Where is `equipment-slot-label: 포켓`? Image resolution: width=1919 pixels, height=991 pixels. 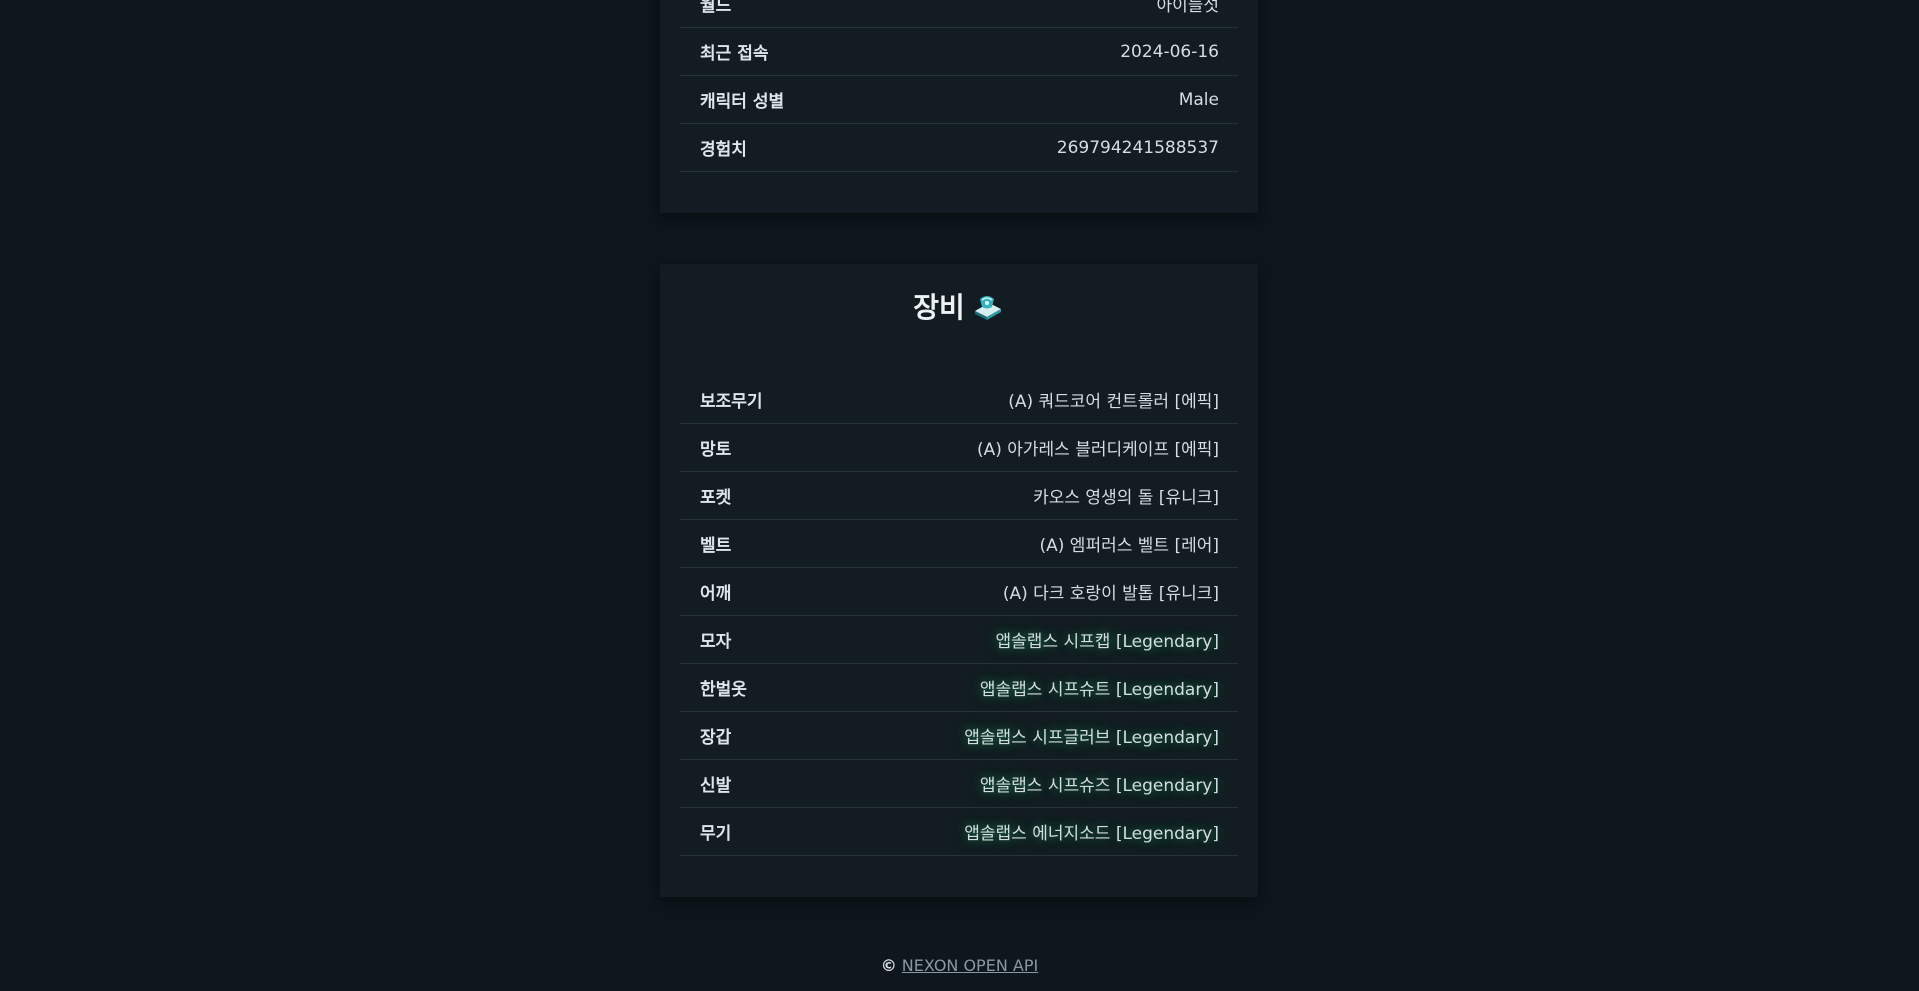
equipment-slot-label: 포켓 is located at coordinates (716, 498).